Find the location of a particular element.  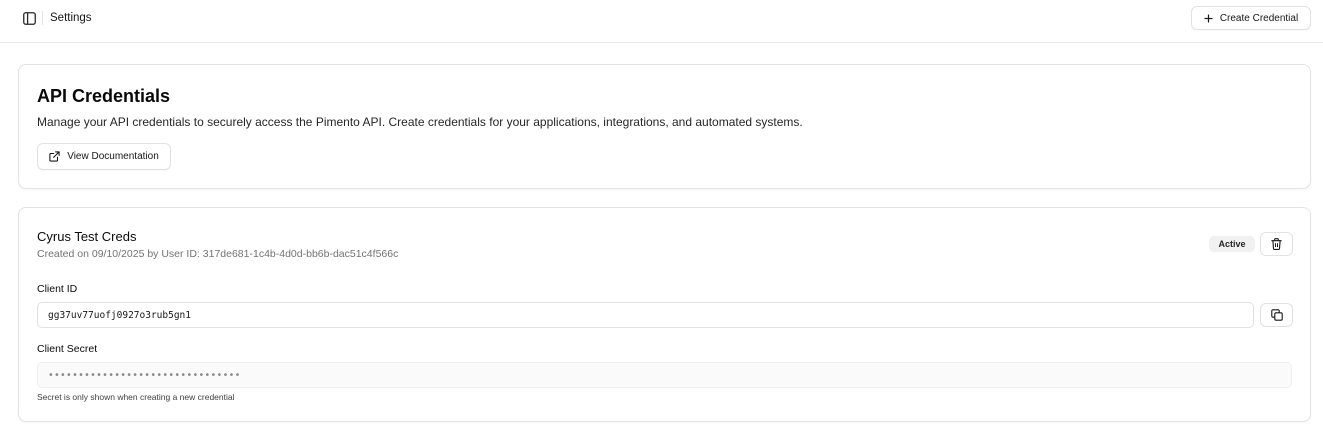

sidebar-toggle-icon is located at coordinates (29, 18).